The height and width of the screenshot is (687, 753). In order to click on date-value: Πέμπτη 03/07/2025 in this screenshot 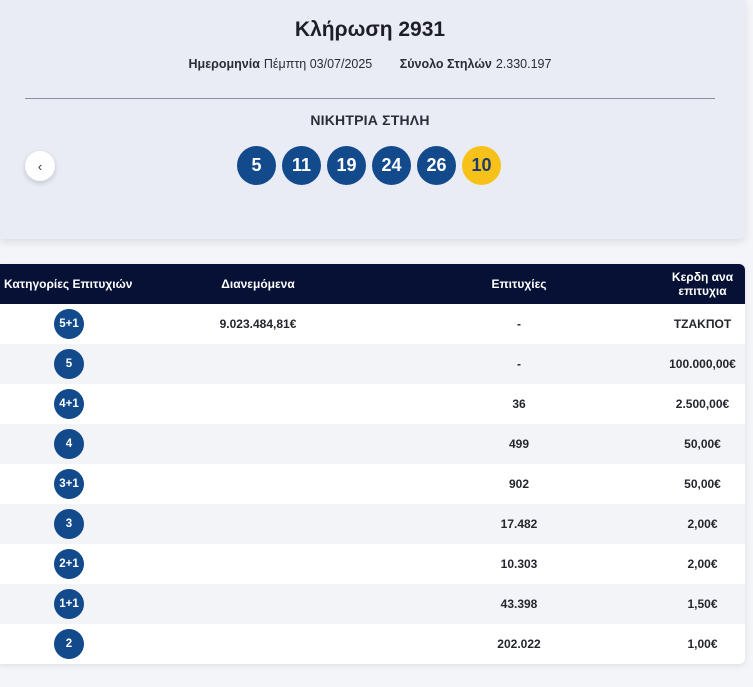, I will do `click(318, 64)`.